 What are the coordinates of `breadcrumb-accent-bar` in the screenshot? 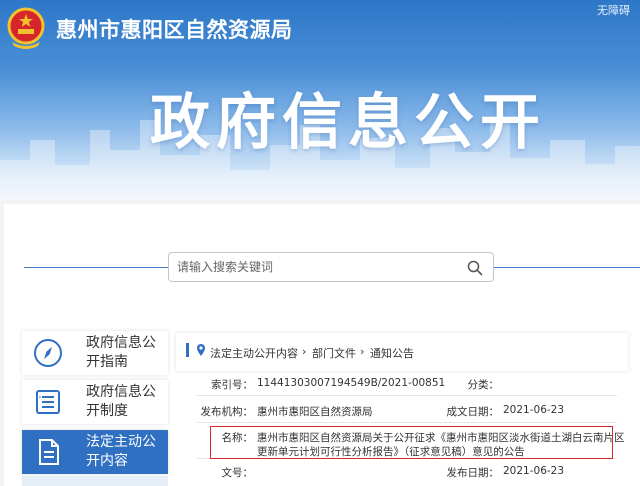 It's located at (187, 350).